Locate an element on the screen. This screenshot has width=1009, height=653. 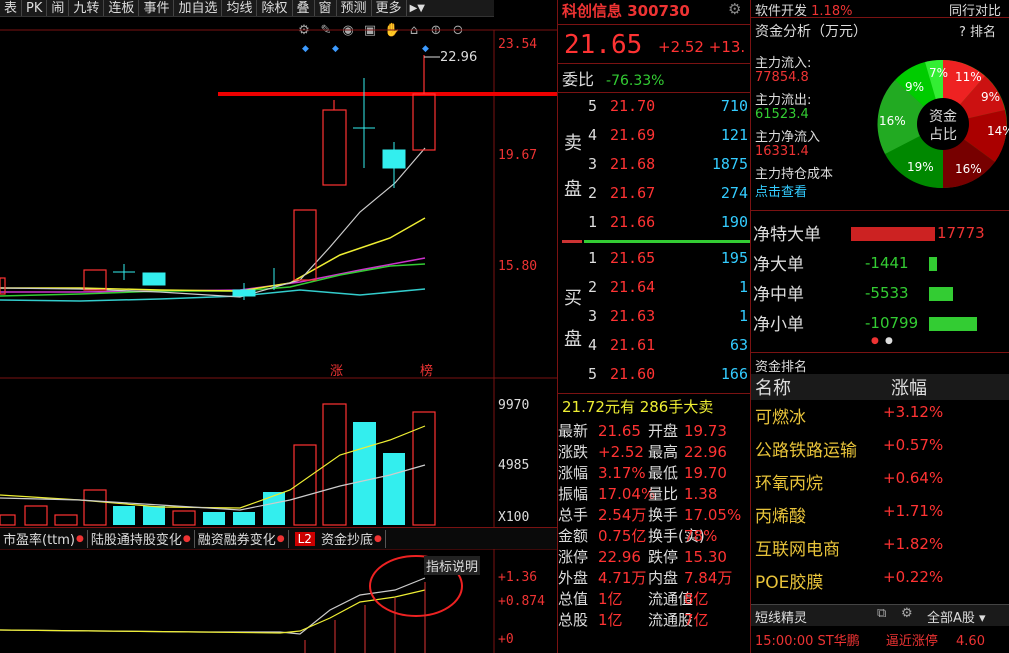
book-lvl: 5 is located at coordinates (593, 106).